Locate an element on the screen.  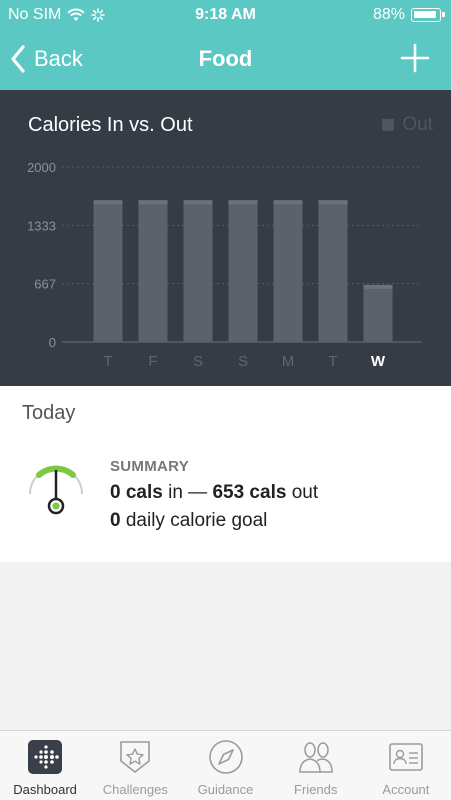
tab-friends: Friends is located at coordinates (316, 765).